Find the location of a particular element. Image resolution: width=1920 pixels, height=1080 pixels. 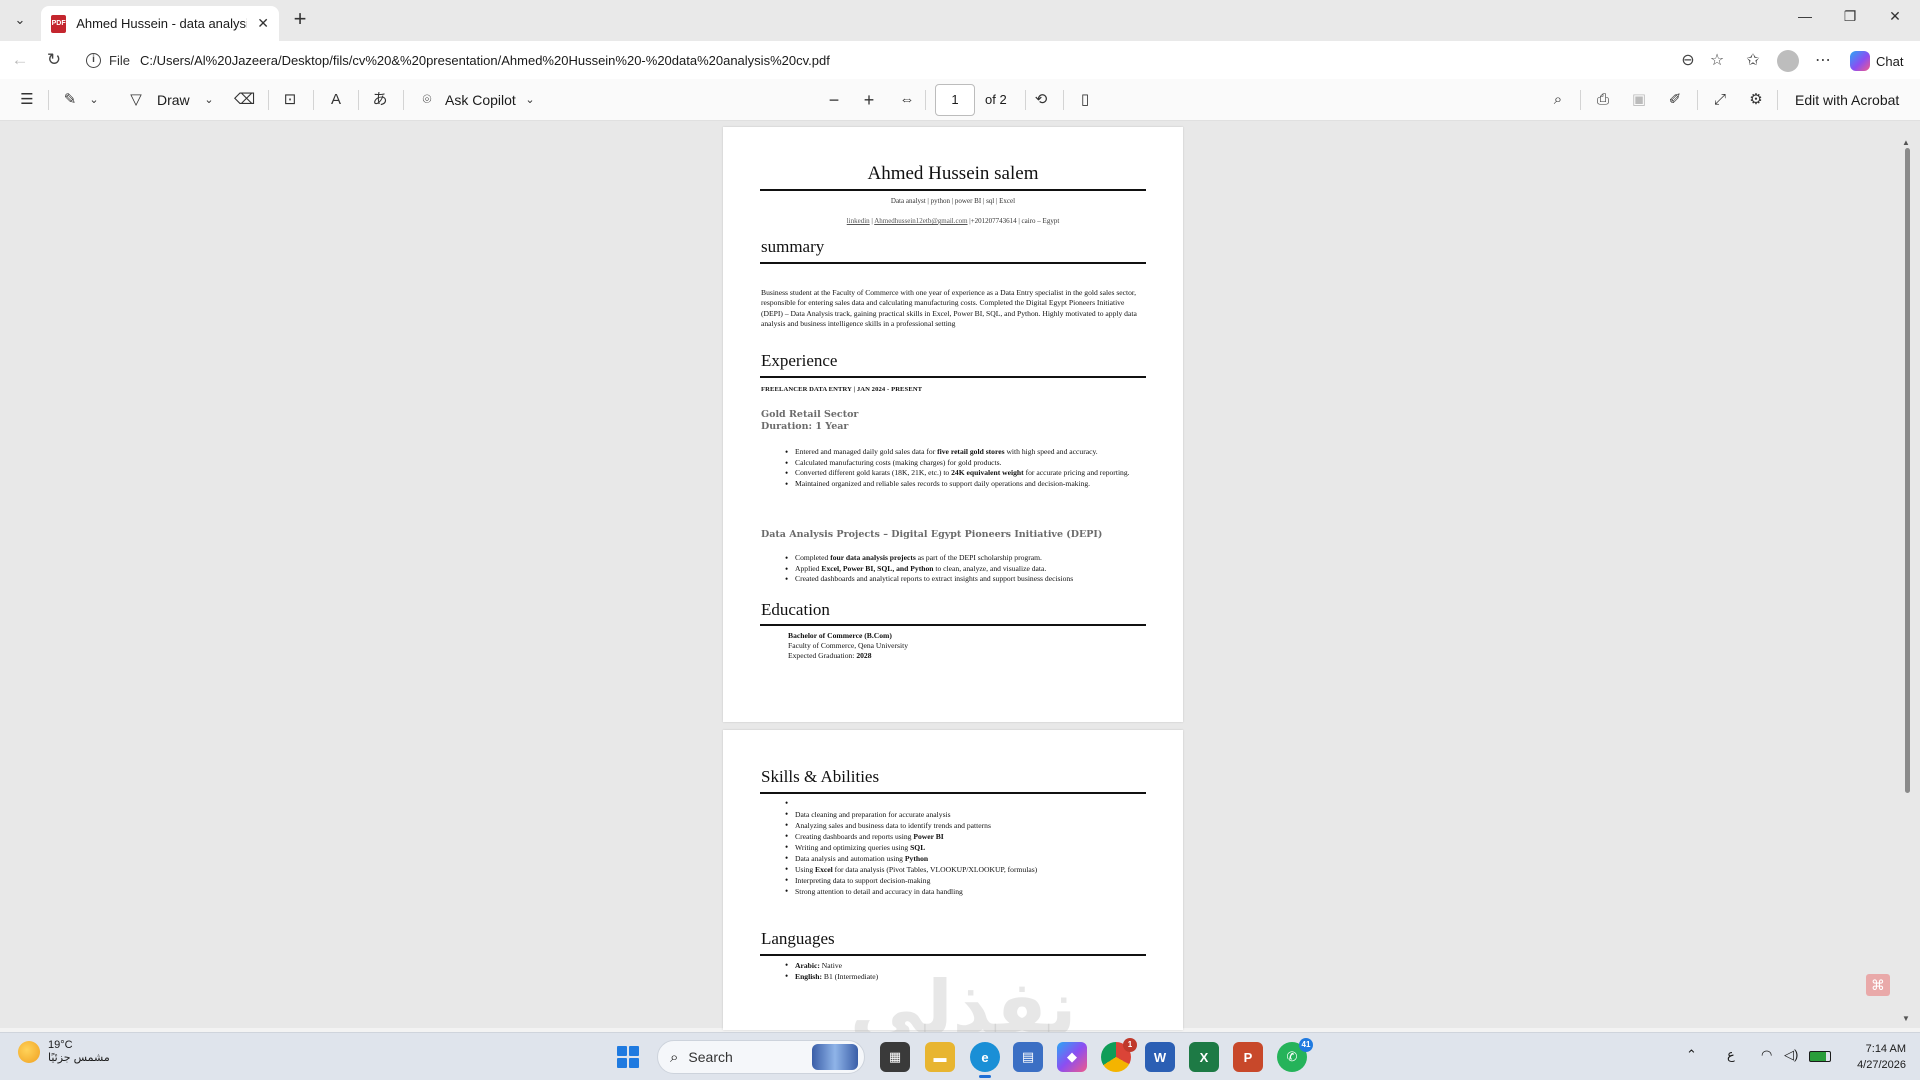

page-number-input: 1 is located at coordinates (955, 100).